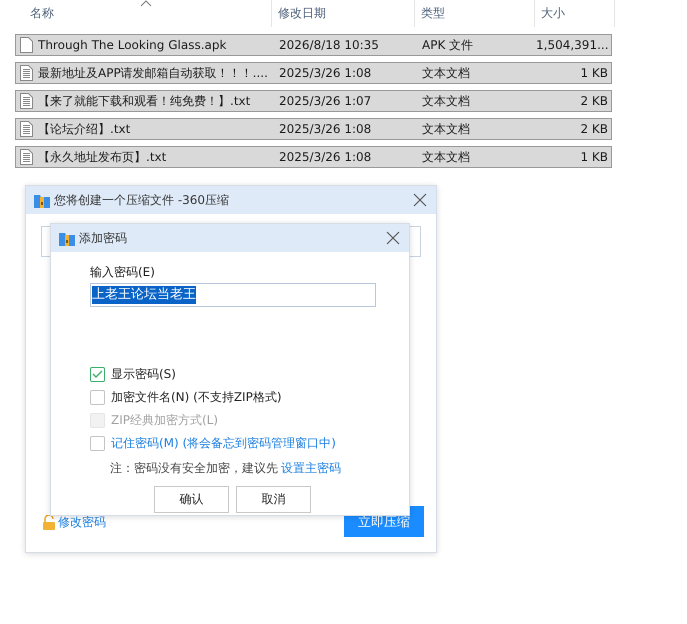 Image resolution: width=687 pixels, height=624 pixels. What do you see at coordinates (26, 45) in the screenshot?
I see `file-icon` at bounding box center [26, 45].